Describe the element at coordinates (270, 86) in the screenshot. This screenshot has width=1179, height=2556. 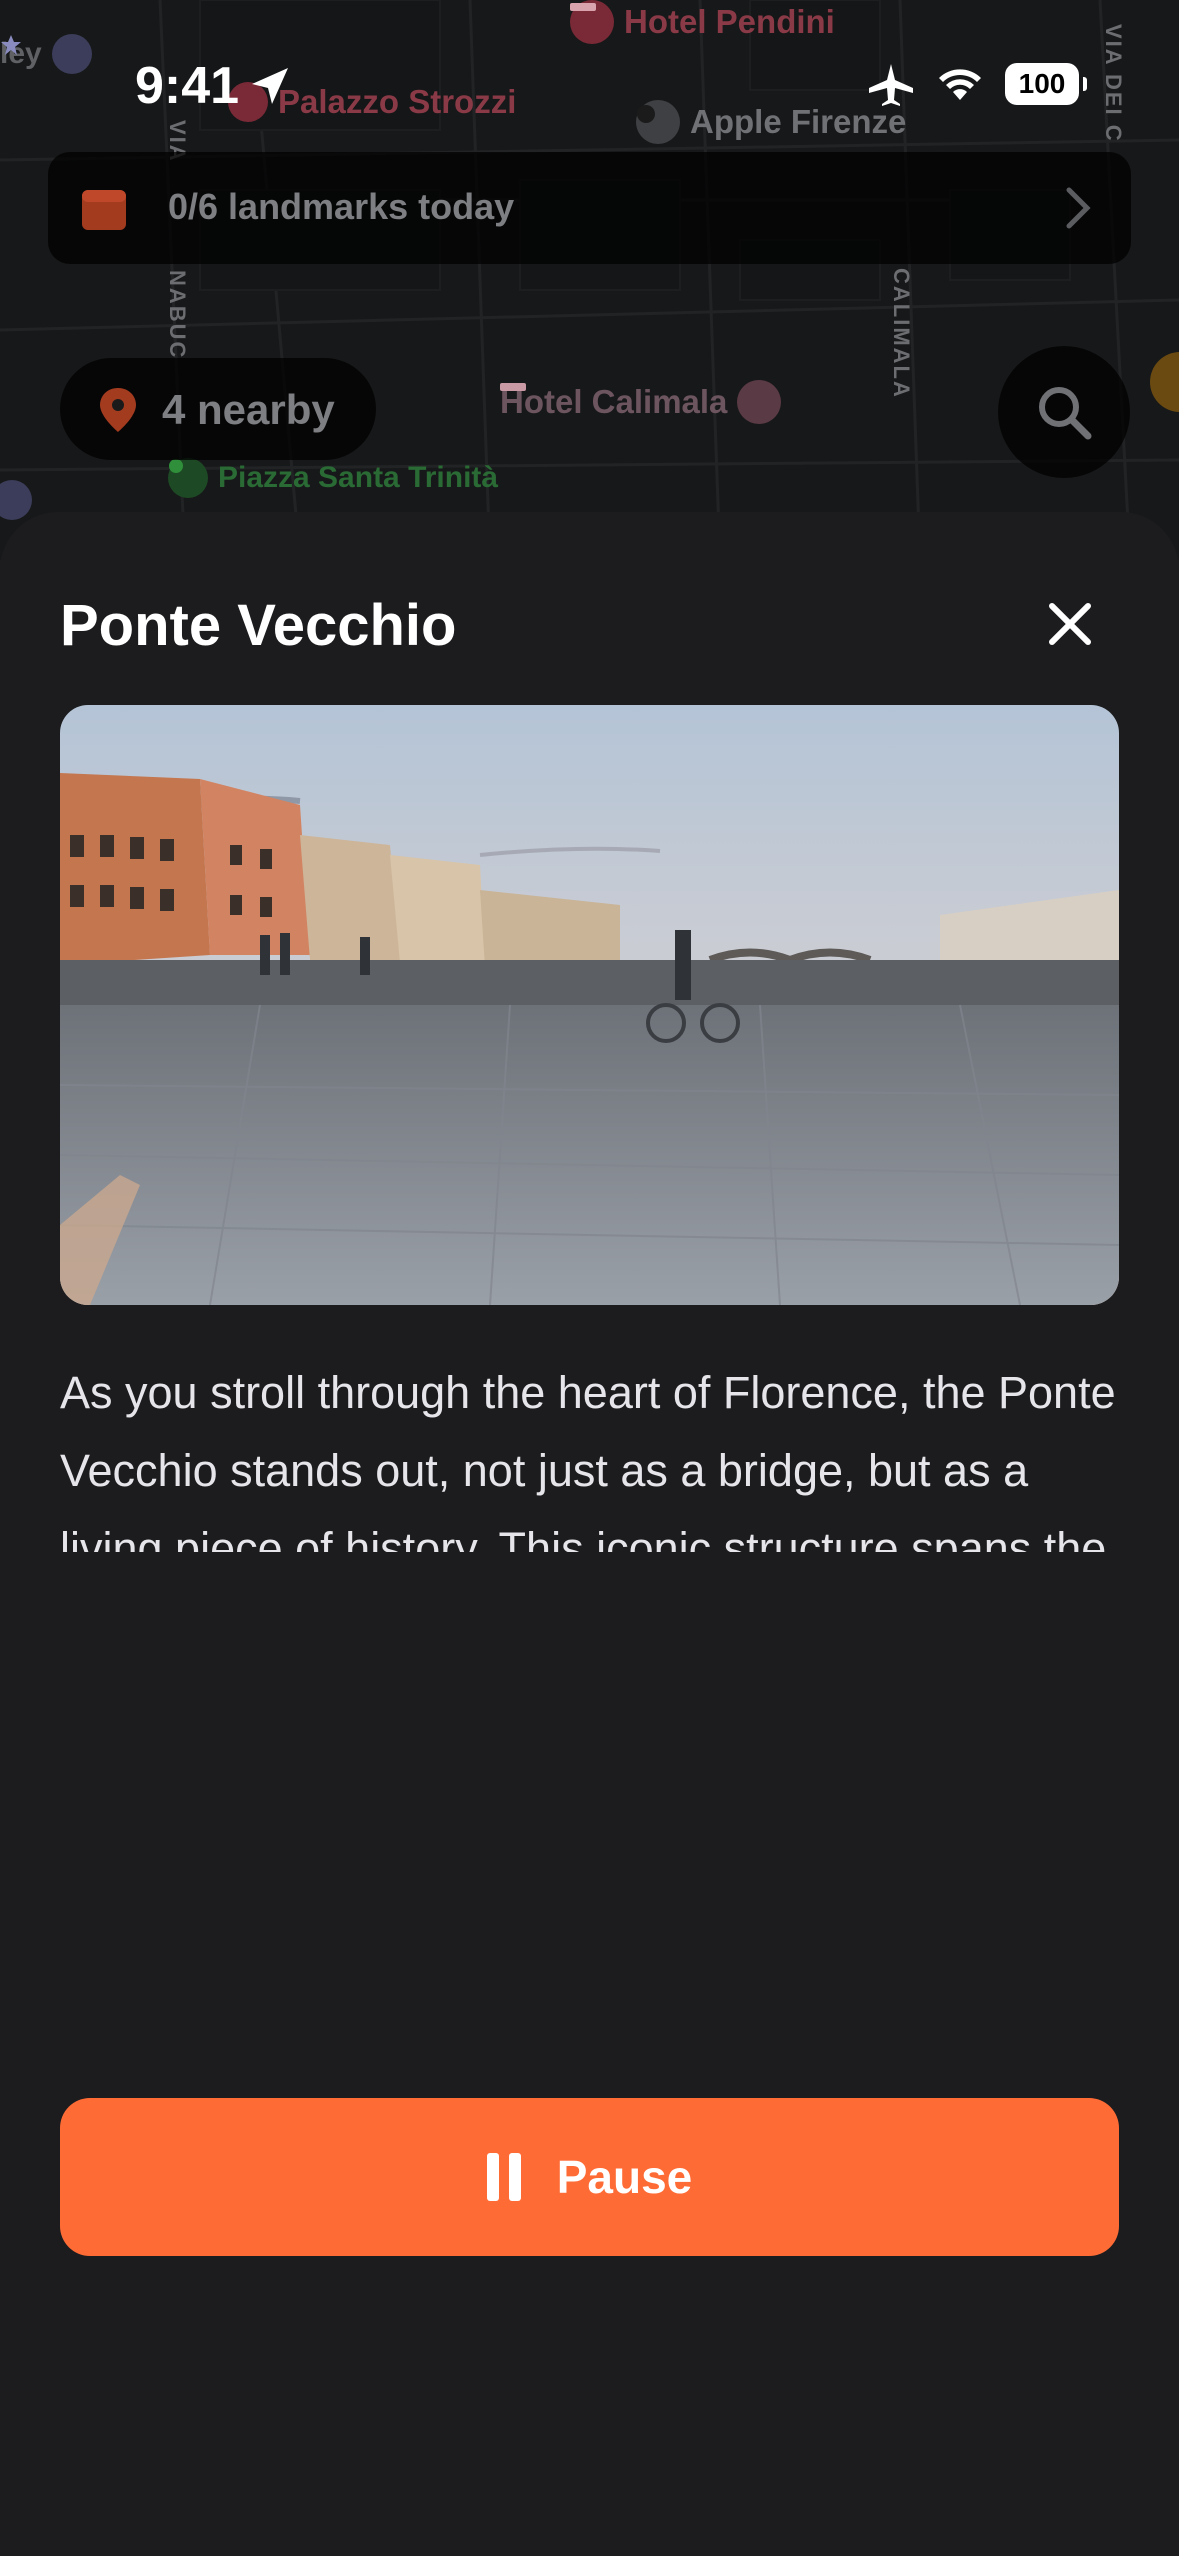
I see `location-arrow-icon` at that location.